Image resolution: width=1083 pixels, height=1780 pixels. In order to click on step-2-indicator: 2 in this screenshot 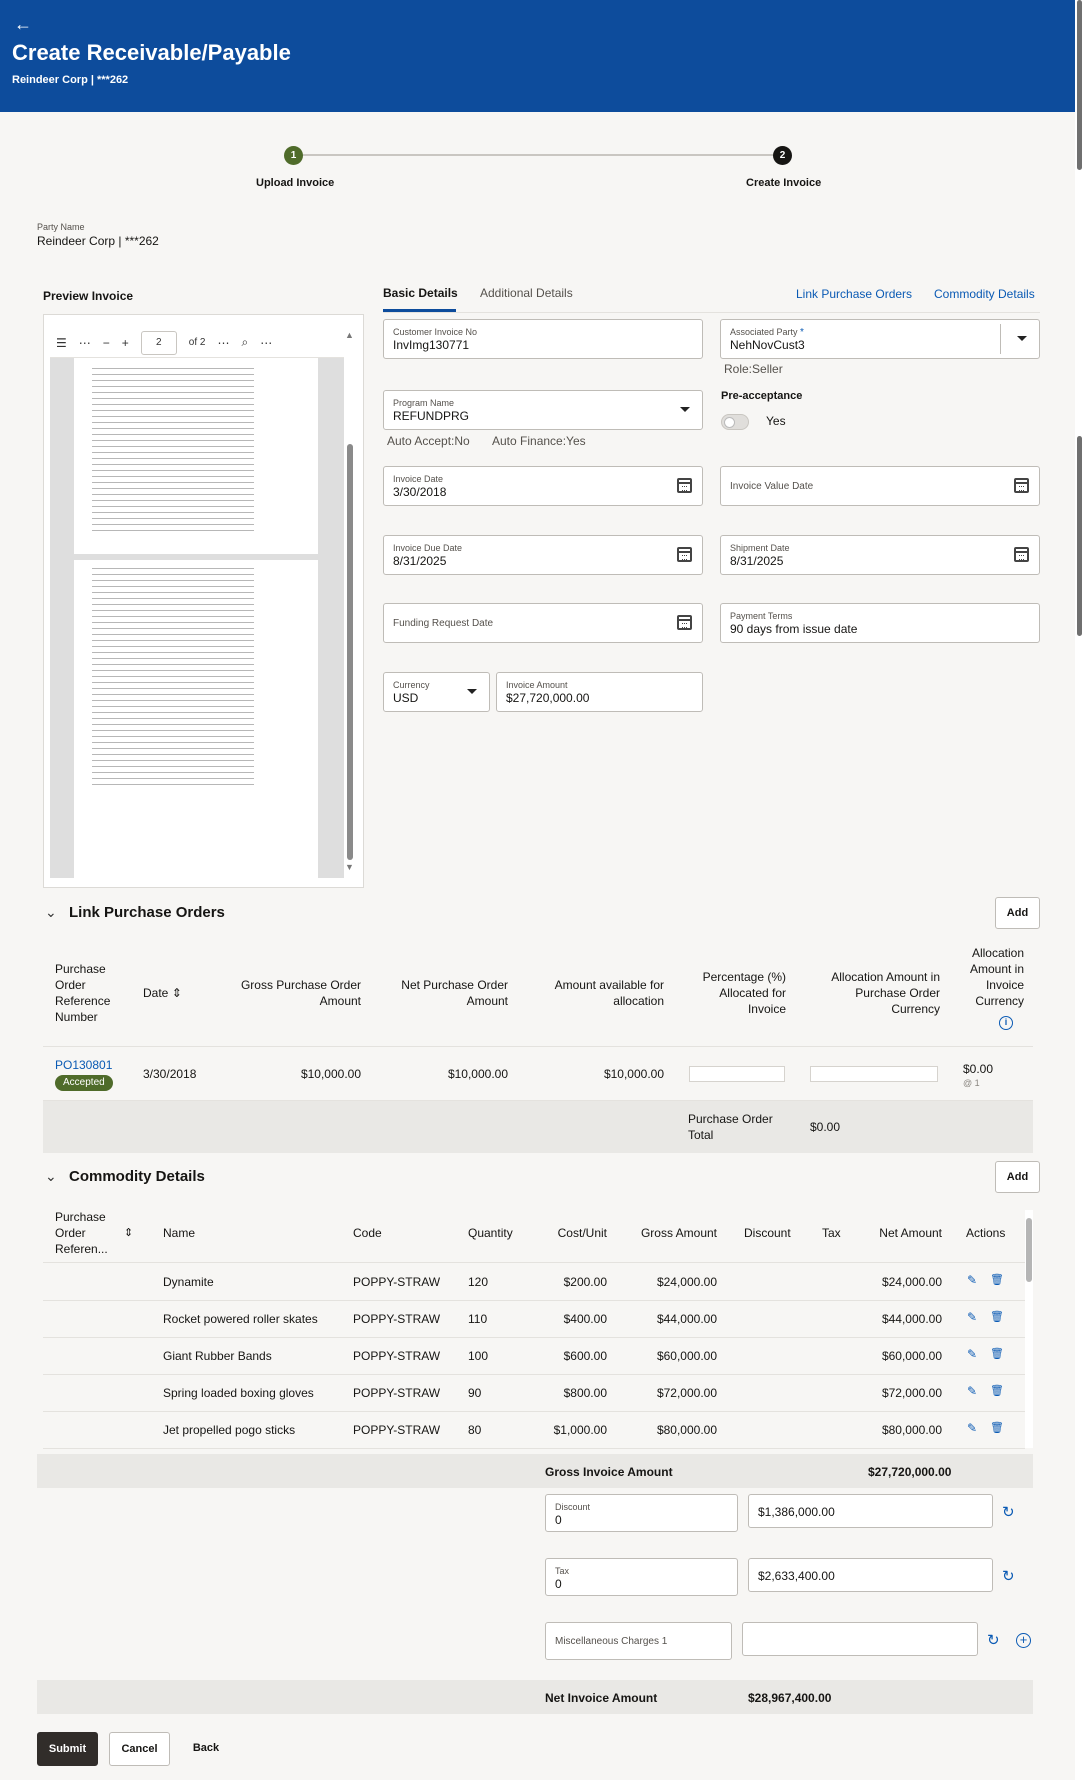, I will do `click(782, 155)`.